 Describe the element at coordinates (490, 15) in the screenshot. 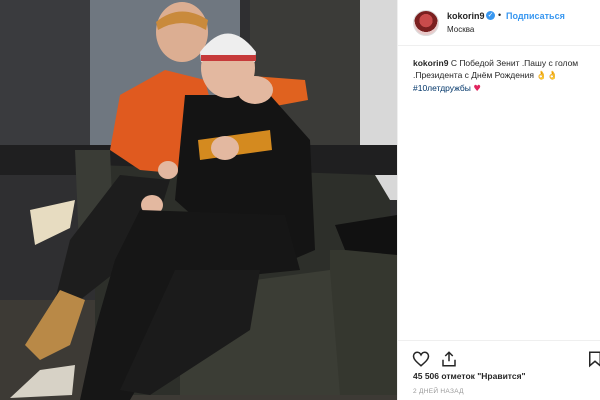

I see `verified-badge-icon: ✓` at that location.